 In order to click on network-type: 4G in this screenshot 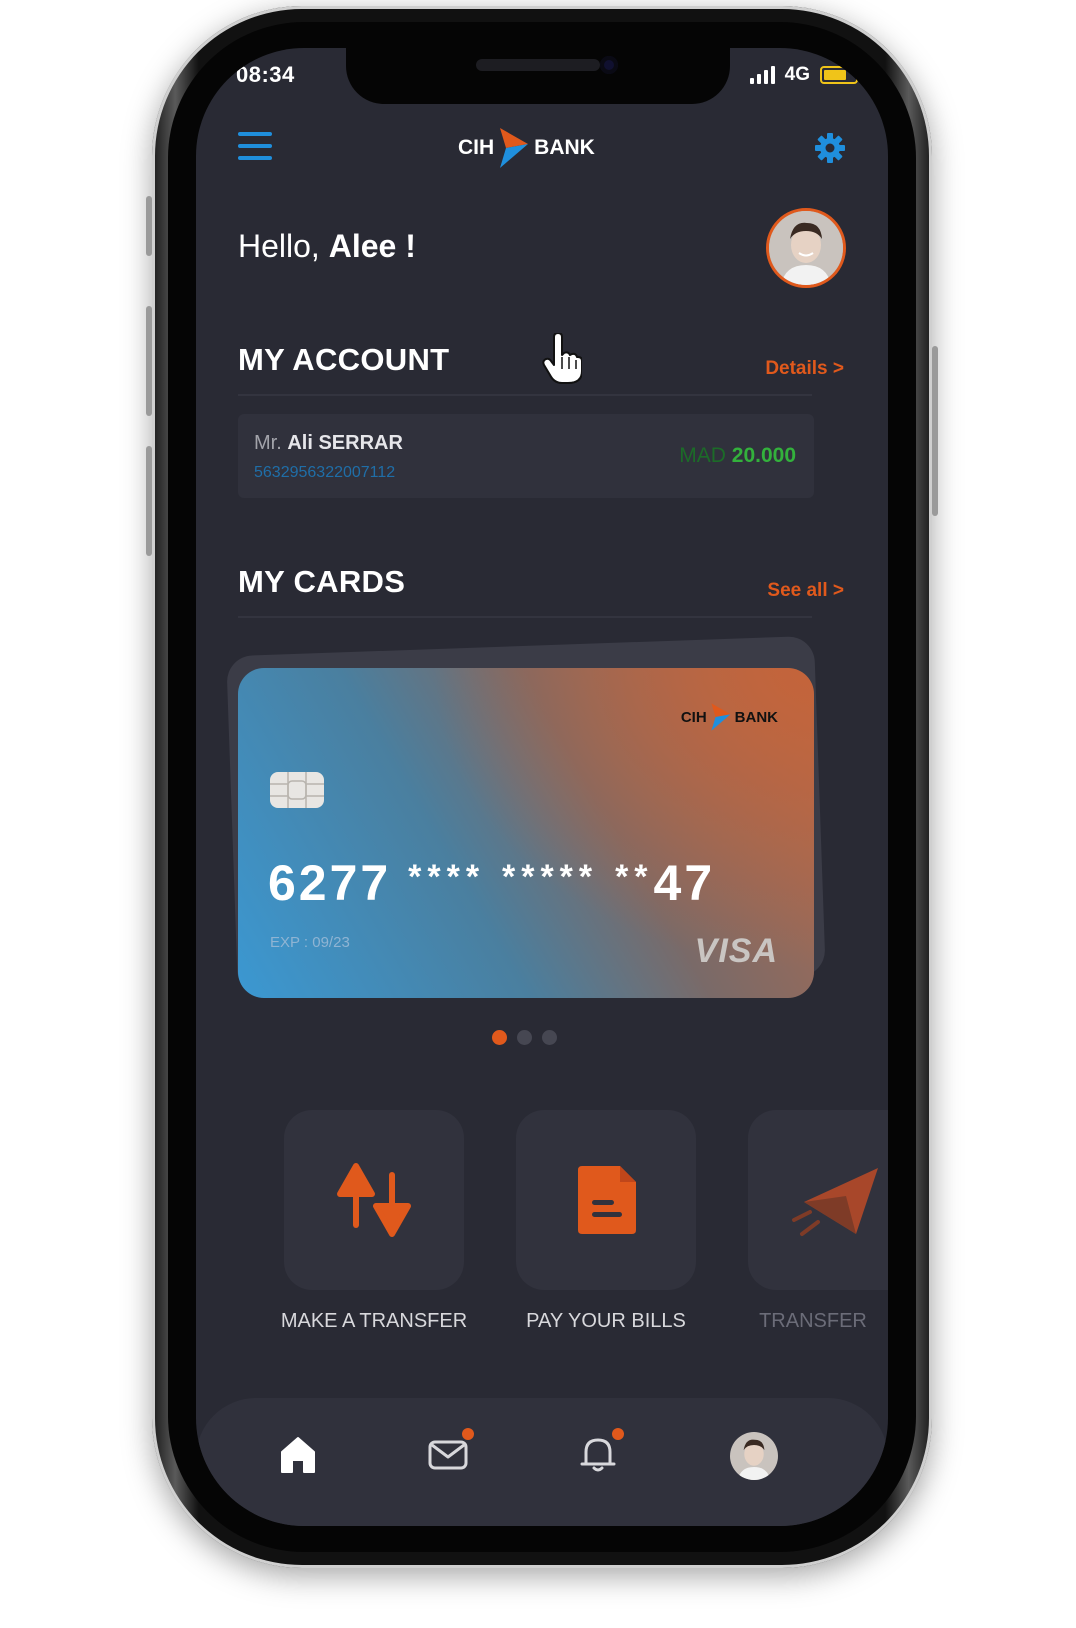, I will do `click(797, 74)`.